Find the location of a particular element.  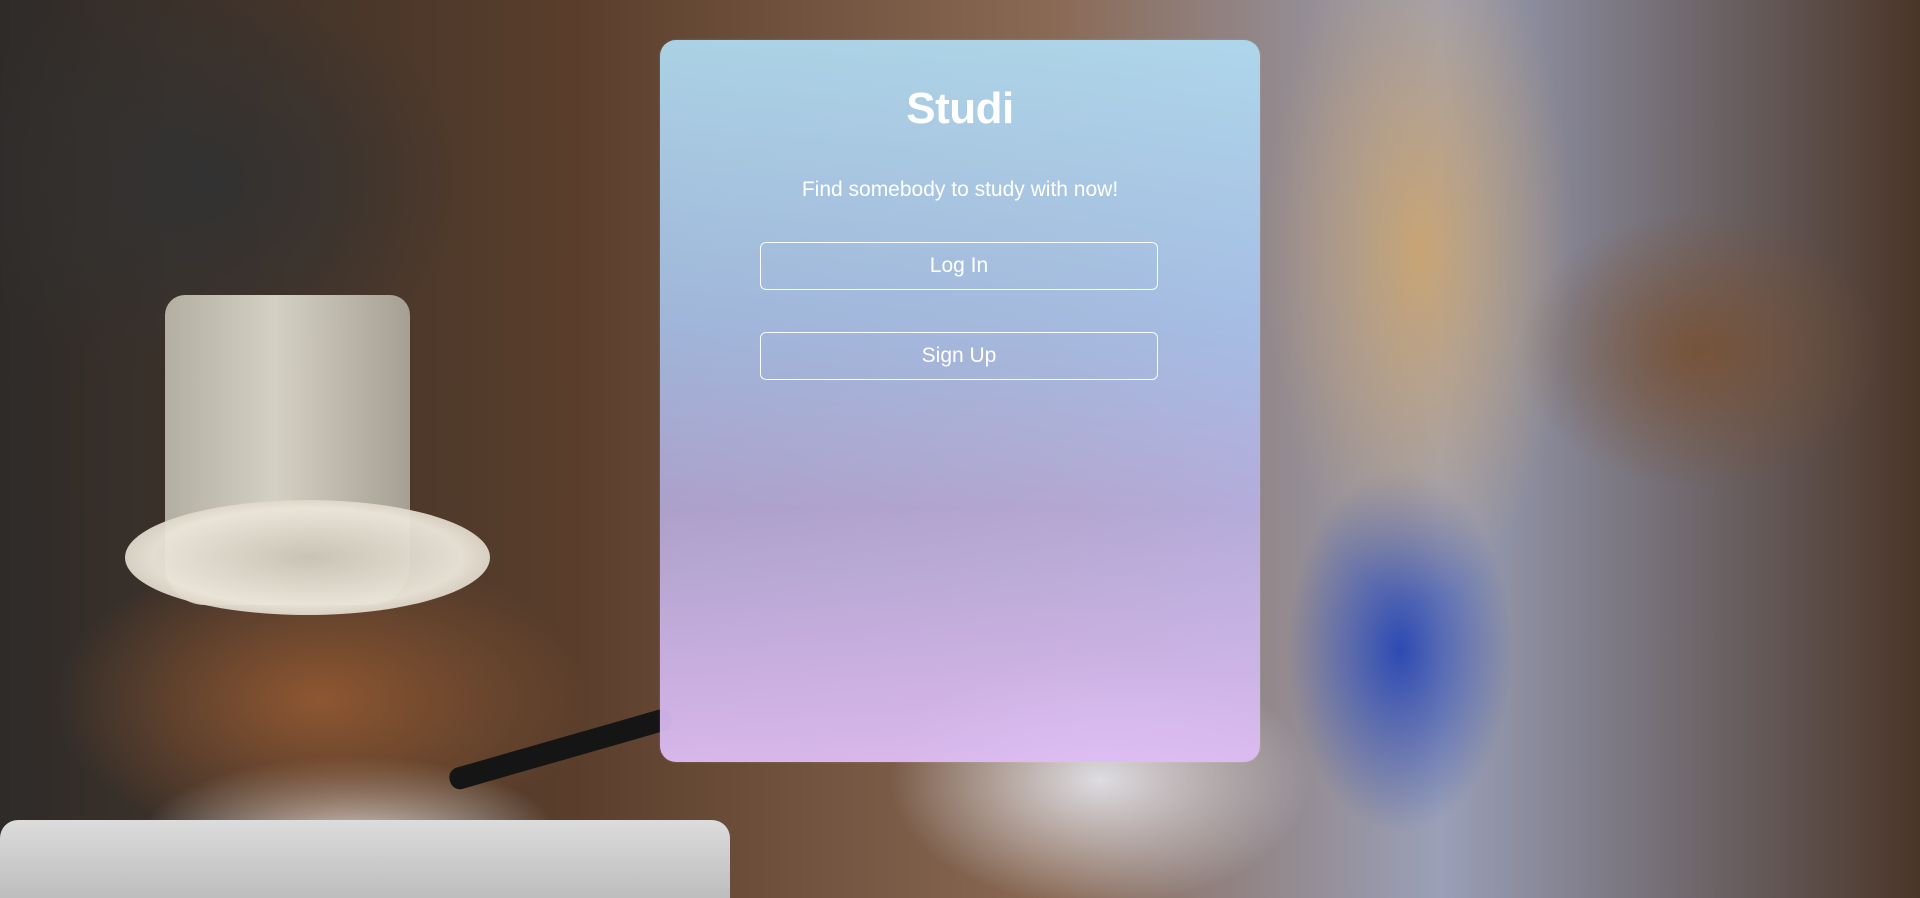

app-title: Studi is located at coordinates (960, 108).